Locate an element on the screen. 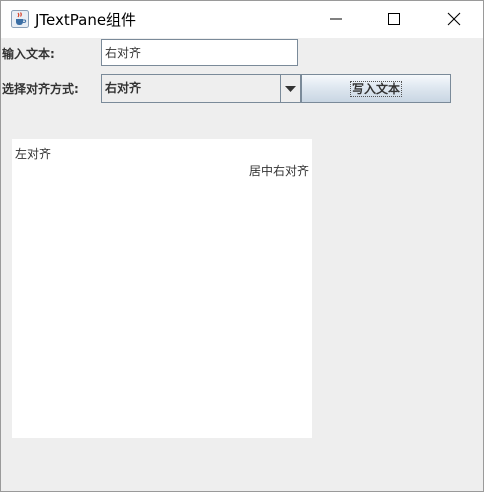 The width and height of the screenshot is (484, 492). minimize-button is located at coordinates (336, 19).